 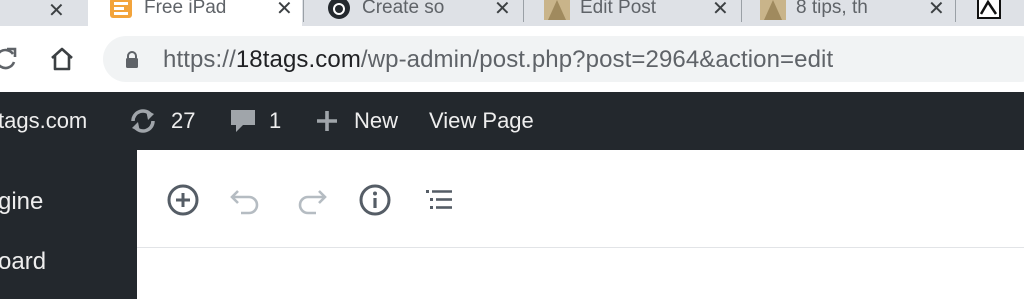 I want to click on tab-title: 8 tips, th, so click(x=832, y=9).